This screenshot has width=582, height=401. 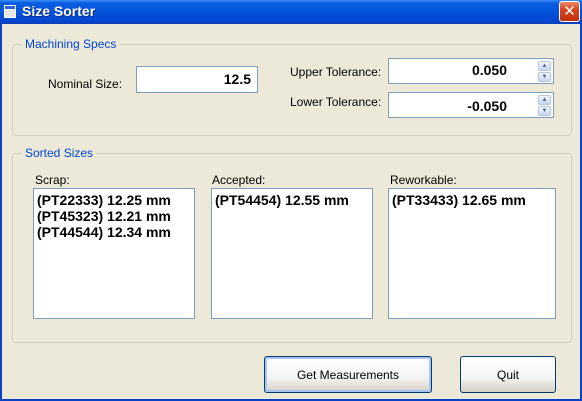 I want to click on lower-tolerance-label: Lower Tolerance:, so click(x=336, y=102).